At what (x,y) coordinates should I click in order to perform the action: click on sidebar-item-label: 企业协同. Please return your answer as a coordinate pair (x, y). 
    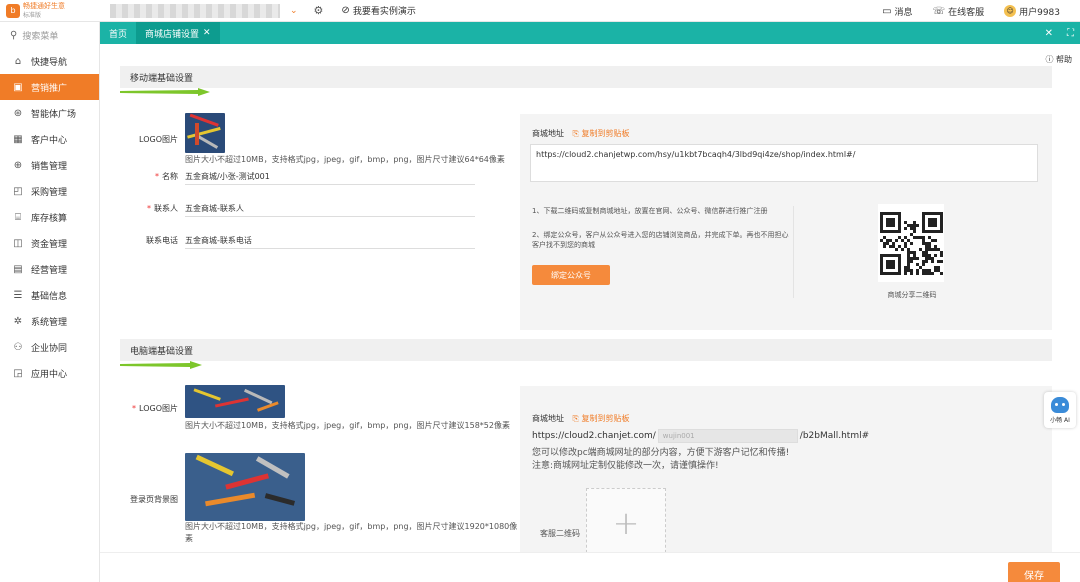
    Looking at the image, I should click on (49, 348).